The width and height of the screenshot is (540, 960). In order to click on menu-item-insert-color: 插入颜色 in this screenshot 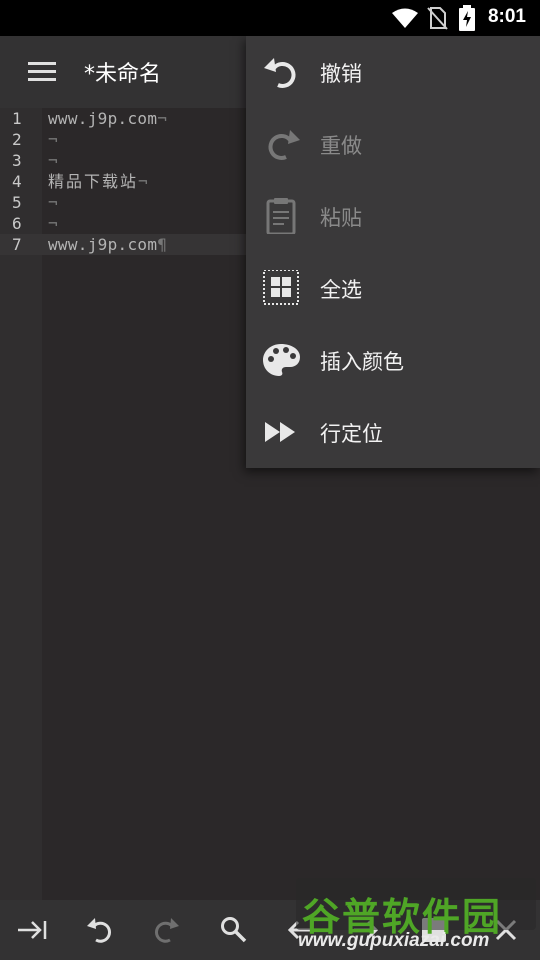, I will do `click(393, 360)`.